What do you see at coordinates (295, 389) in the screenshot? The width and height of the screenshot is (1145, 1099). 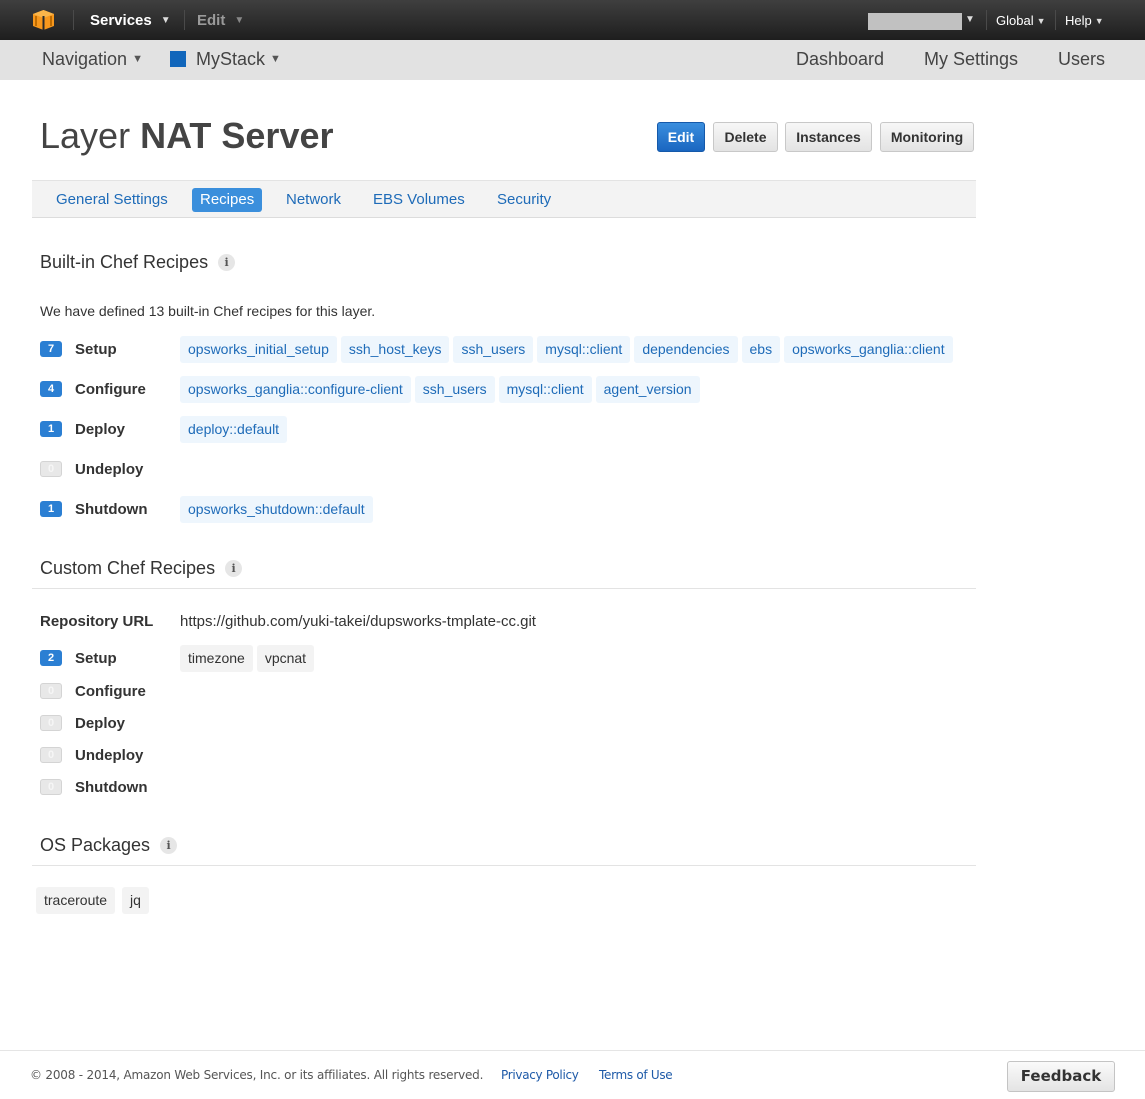 I see `recipe-chip: opsworks_ganglia::configure-client` at bounding box center [295, 389].